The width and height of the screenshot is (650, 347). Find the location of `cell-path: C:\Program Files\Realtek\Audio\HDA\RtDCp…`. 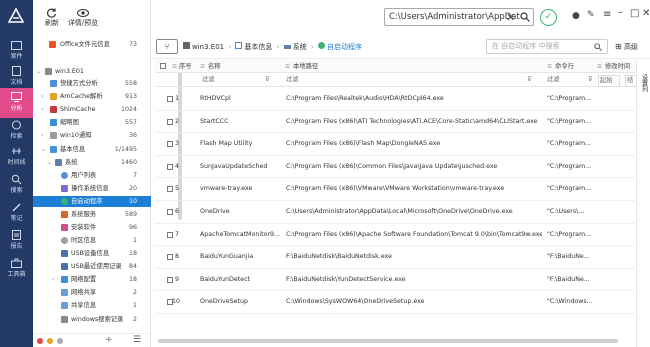

cell-path: C:\Program Files\Realtek\Audio\HDA\RtDCp… is located at coordinates (365, 98).